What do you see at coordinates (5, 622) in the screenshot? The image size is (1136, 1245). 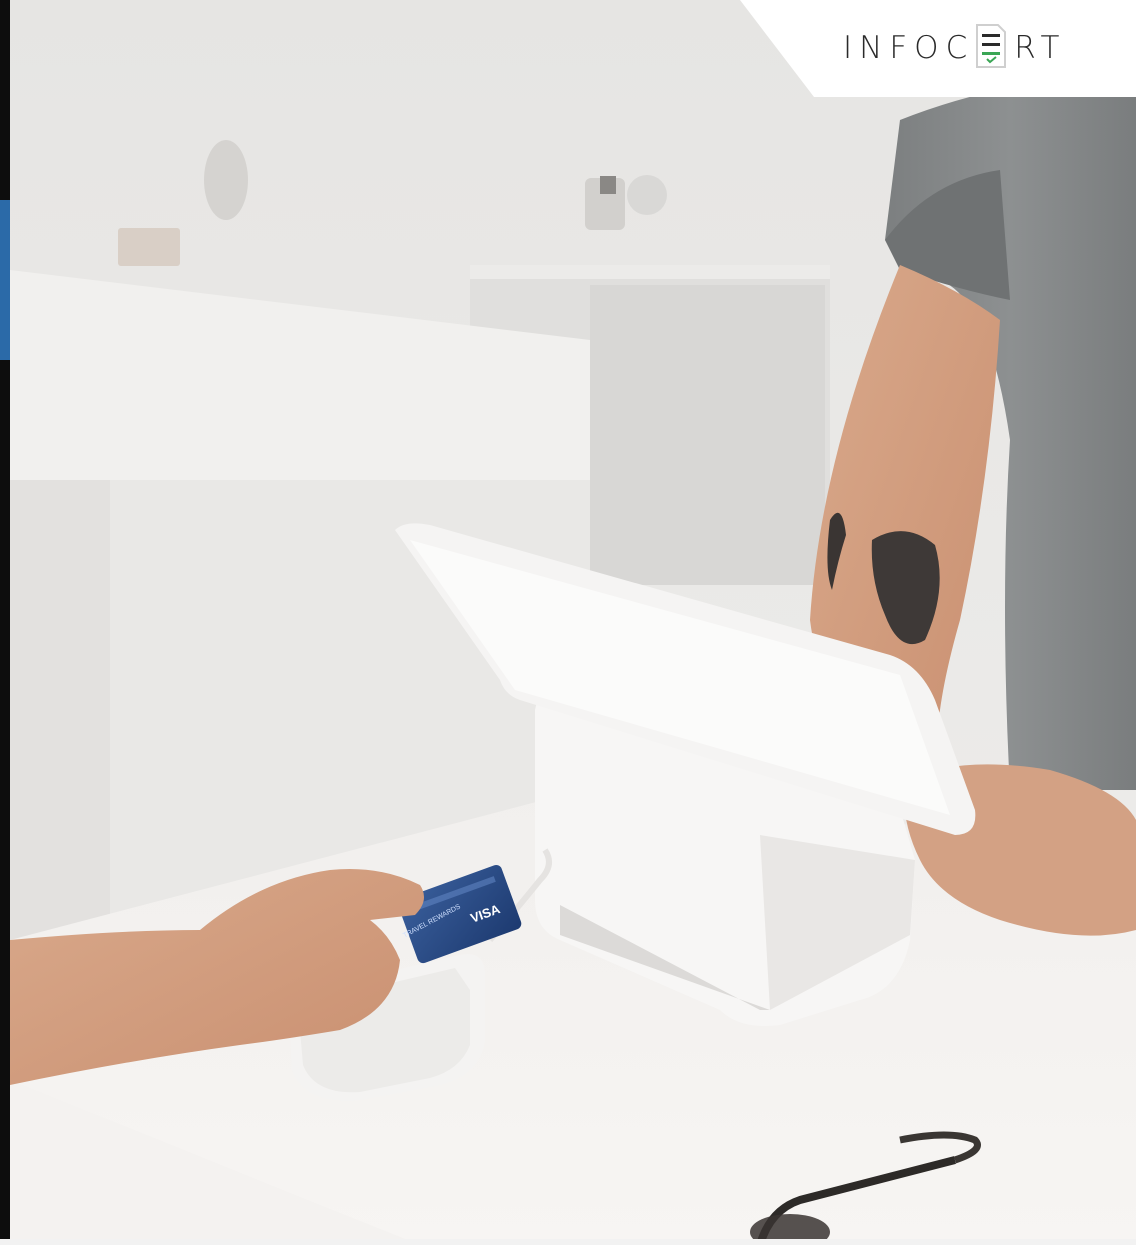 I see `left-edge-bar` at bounding box center [5, 622].